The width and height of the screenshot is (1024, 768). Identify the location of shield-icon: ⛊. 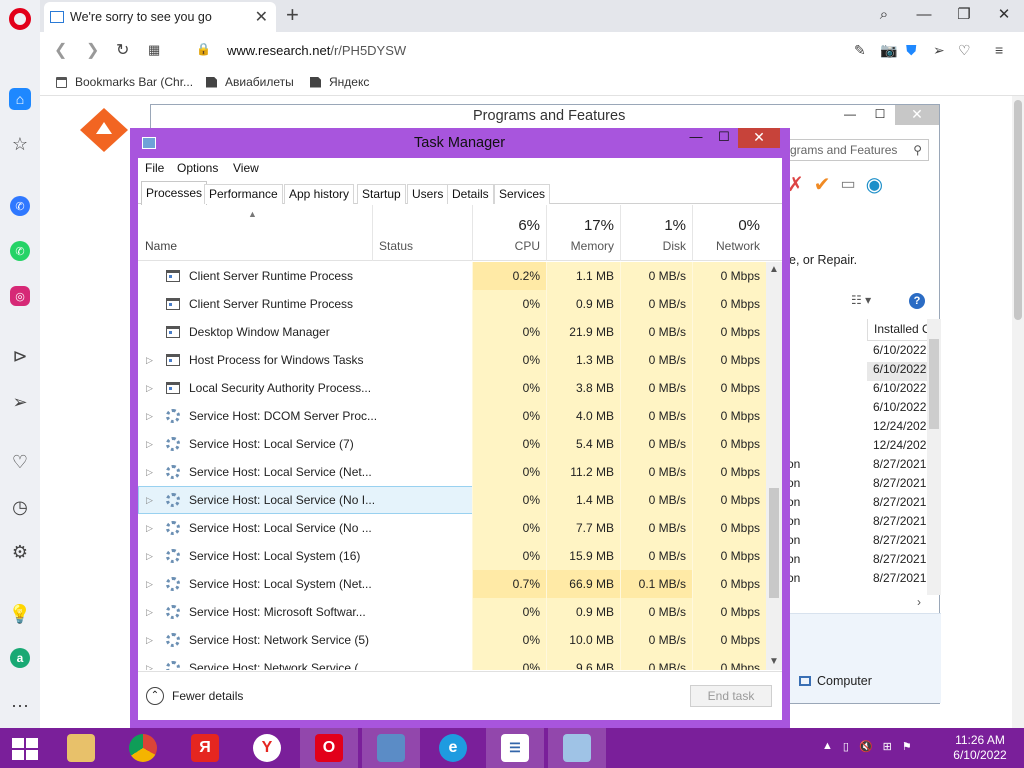
(911, 50).